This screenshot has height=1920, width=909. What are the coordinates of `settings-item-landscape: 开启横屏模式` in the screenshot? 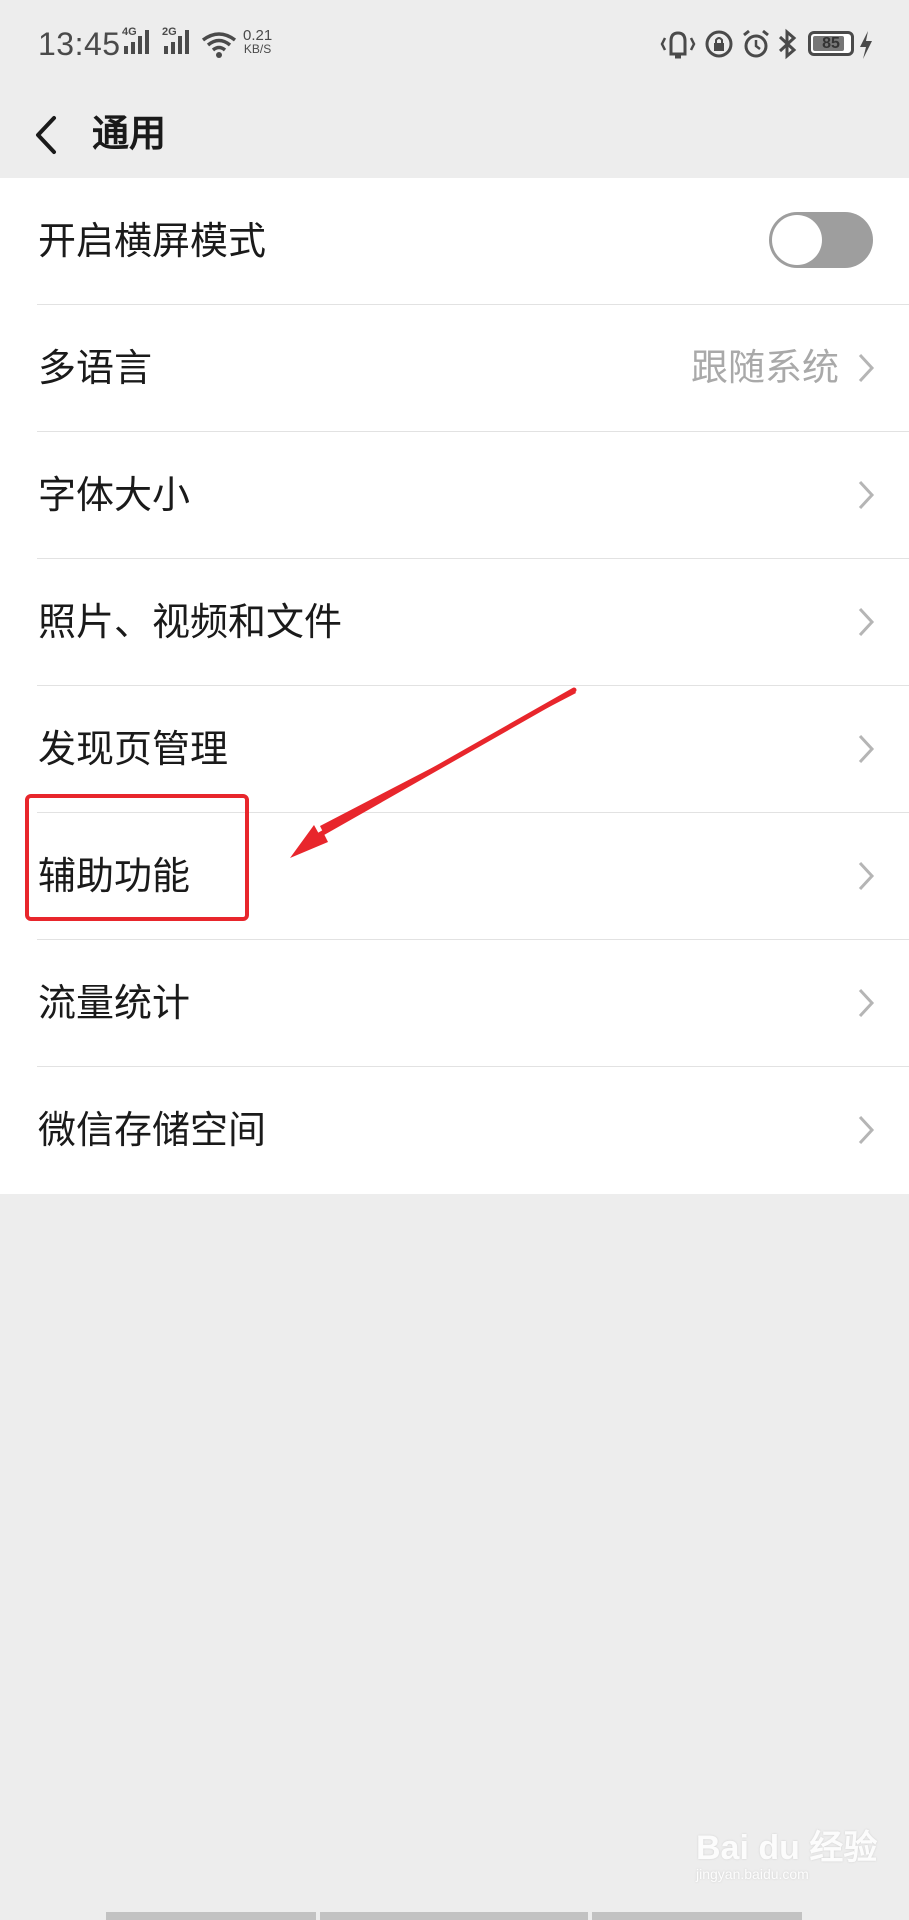 It's located at (454, 241).